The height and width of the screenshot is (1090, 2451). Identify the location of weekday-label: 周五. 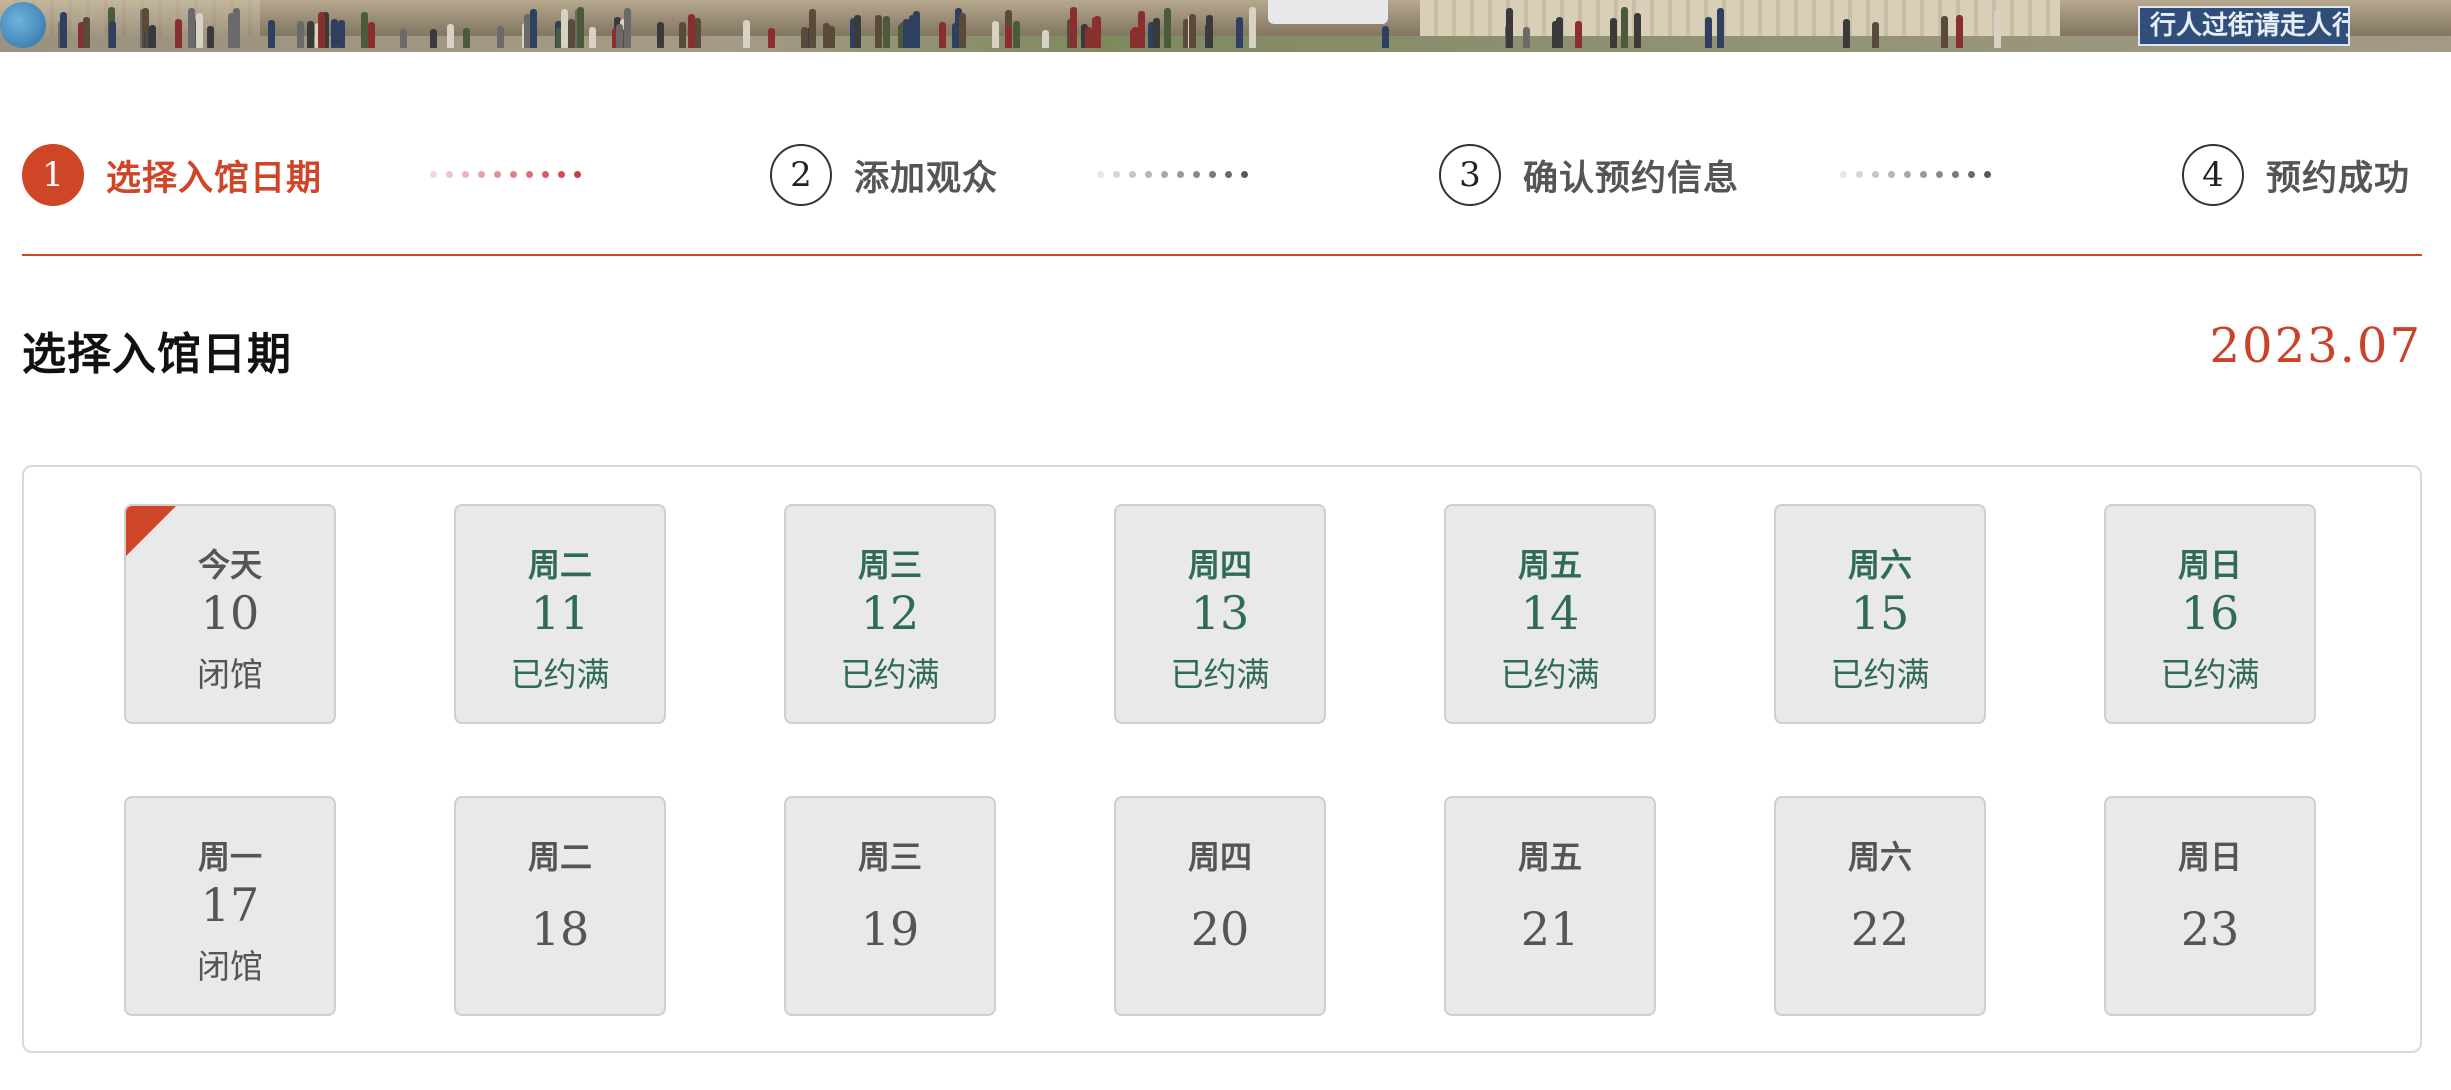
(1549, 565).